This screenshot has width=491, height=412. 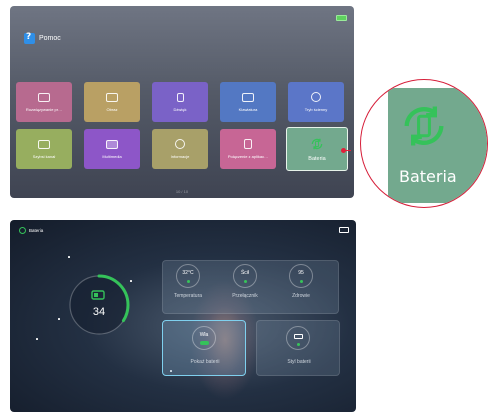 I want to click on tile-keyboard: Klawiatura, so click(x=248, y=102).